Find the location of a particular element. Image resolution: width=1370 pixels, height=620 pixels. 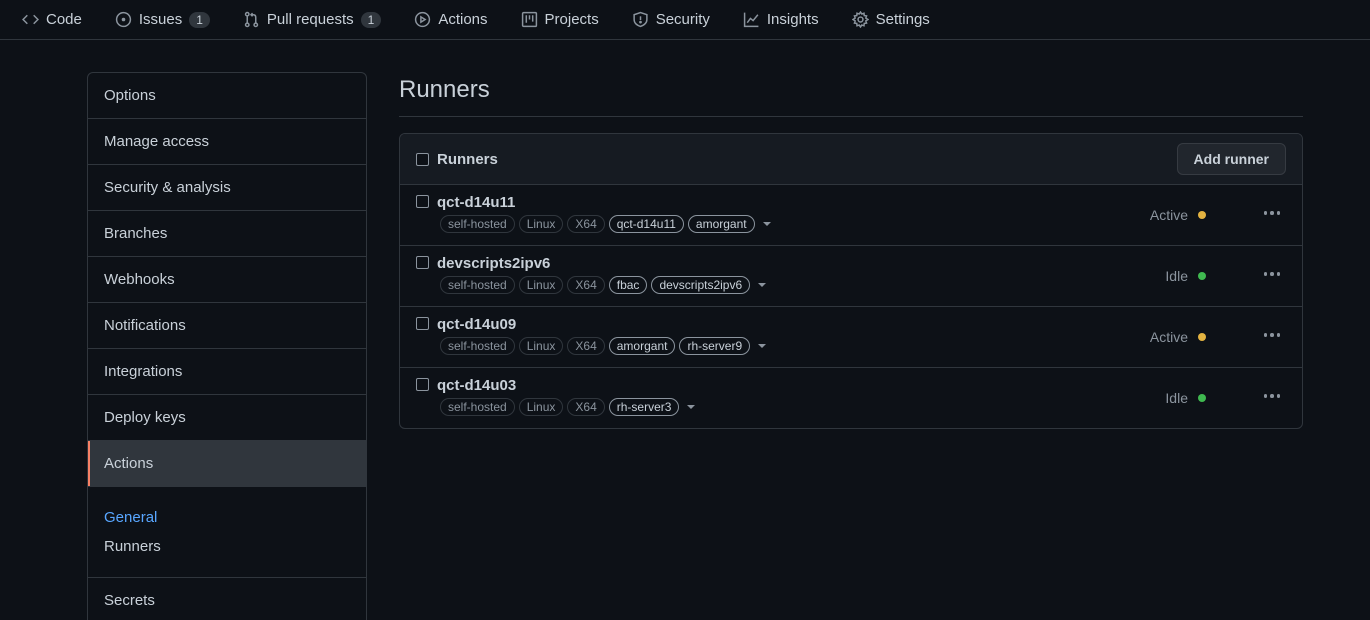

sidebar-item-label: Manage access is located at coordinates (157, 141).